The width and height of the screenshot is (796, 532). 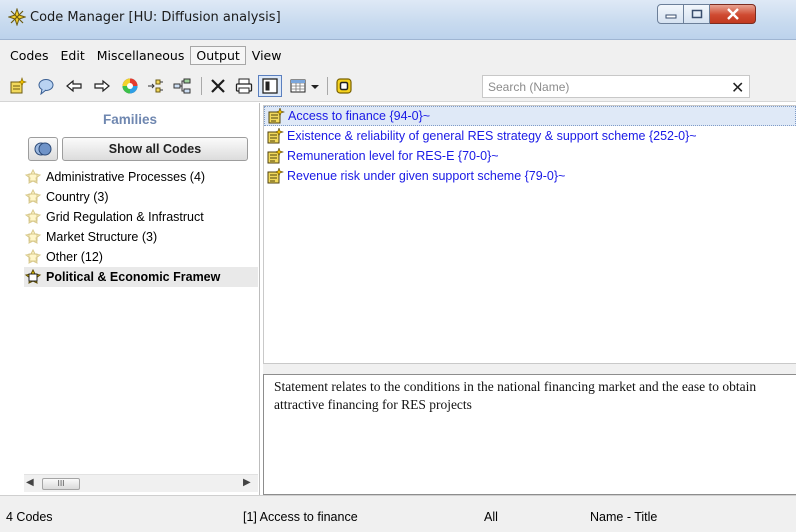 I want to click on minimize-button, so click(x=670, y=14).